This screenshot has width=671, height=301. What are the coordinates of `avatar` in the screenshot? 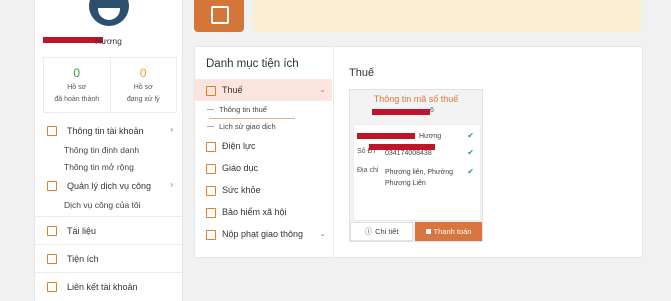 It's located at (109, 13).